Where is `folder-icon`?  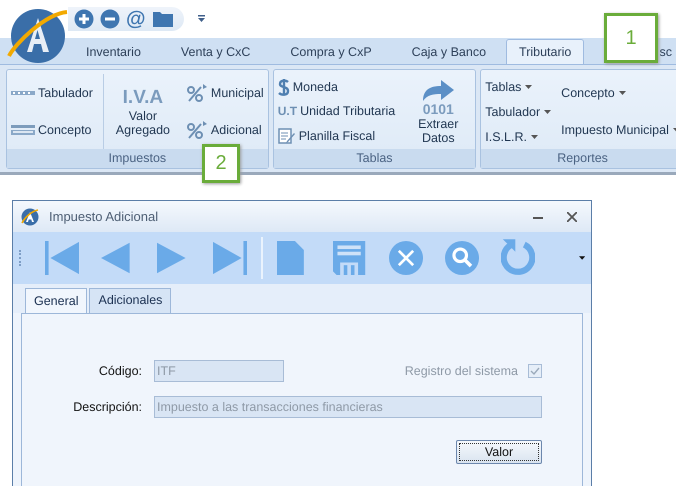 folder-icon is located at coordinates (163, 19).